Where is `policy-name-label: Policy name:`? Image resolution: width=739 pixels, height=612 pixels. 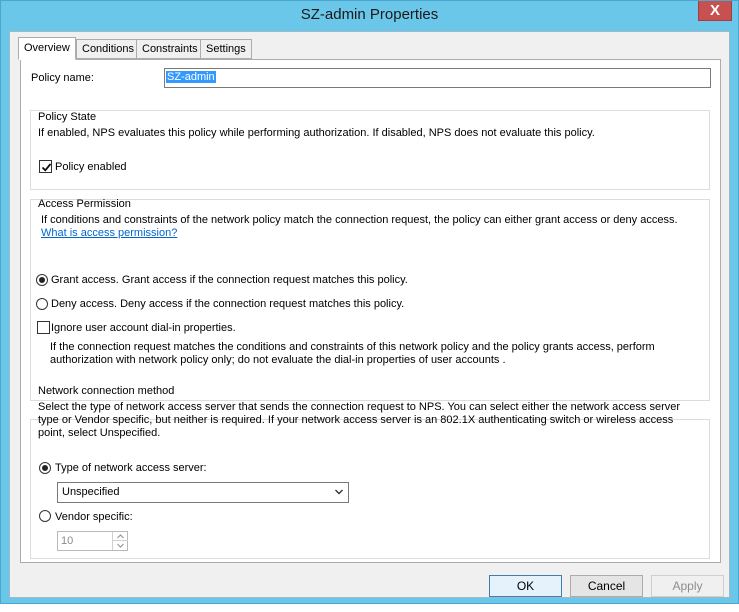 policy-name-label: Policy name: is located at coordinates (62, 78).